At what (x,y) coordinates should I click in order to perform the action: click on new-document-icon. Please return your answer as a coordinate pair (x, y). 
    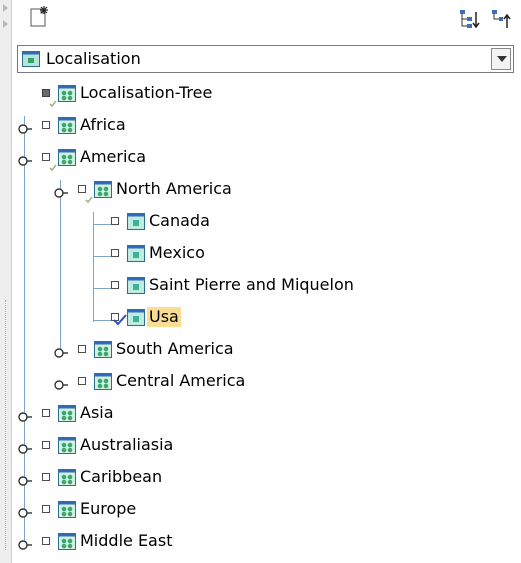
    Looking at the image, I should click on (39, 17).